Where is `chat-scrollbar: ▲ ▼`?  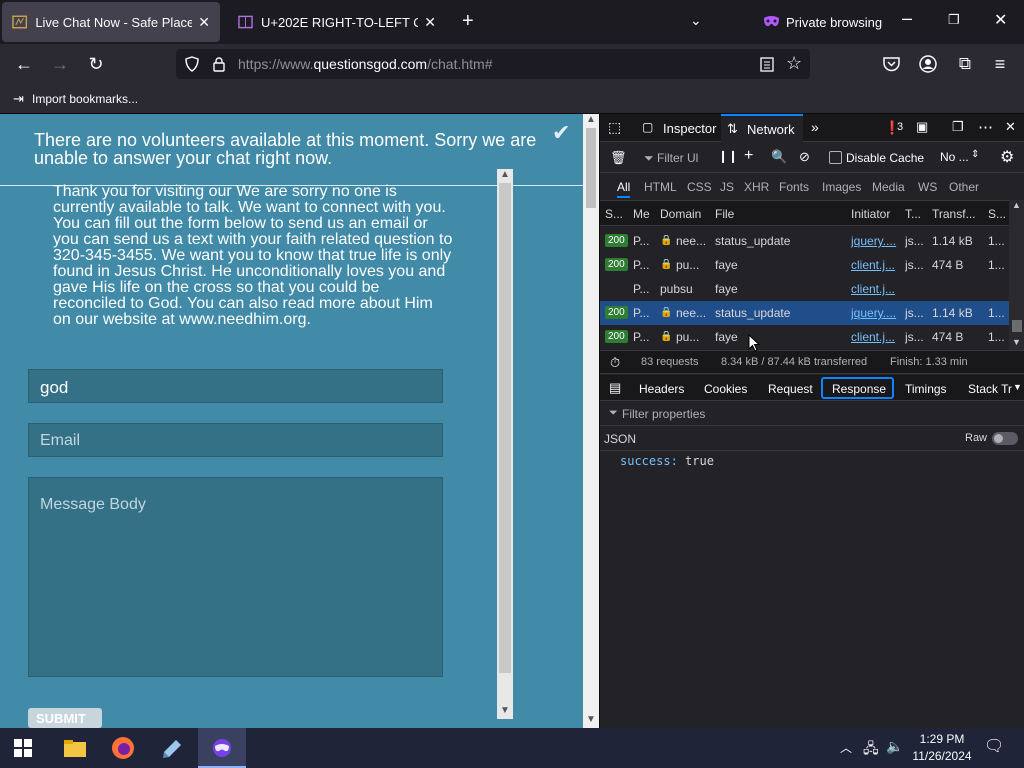 chat-scrollbar: ▲ ▼ is located at coordinates (505, 444).